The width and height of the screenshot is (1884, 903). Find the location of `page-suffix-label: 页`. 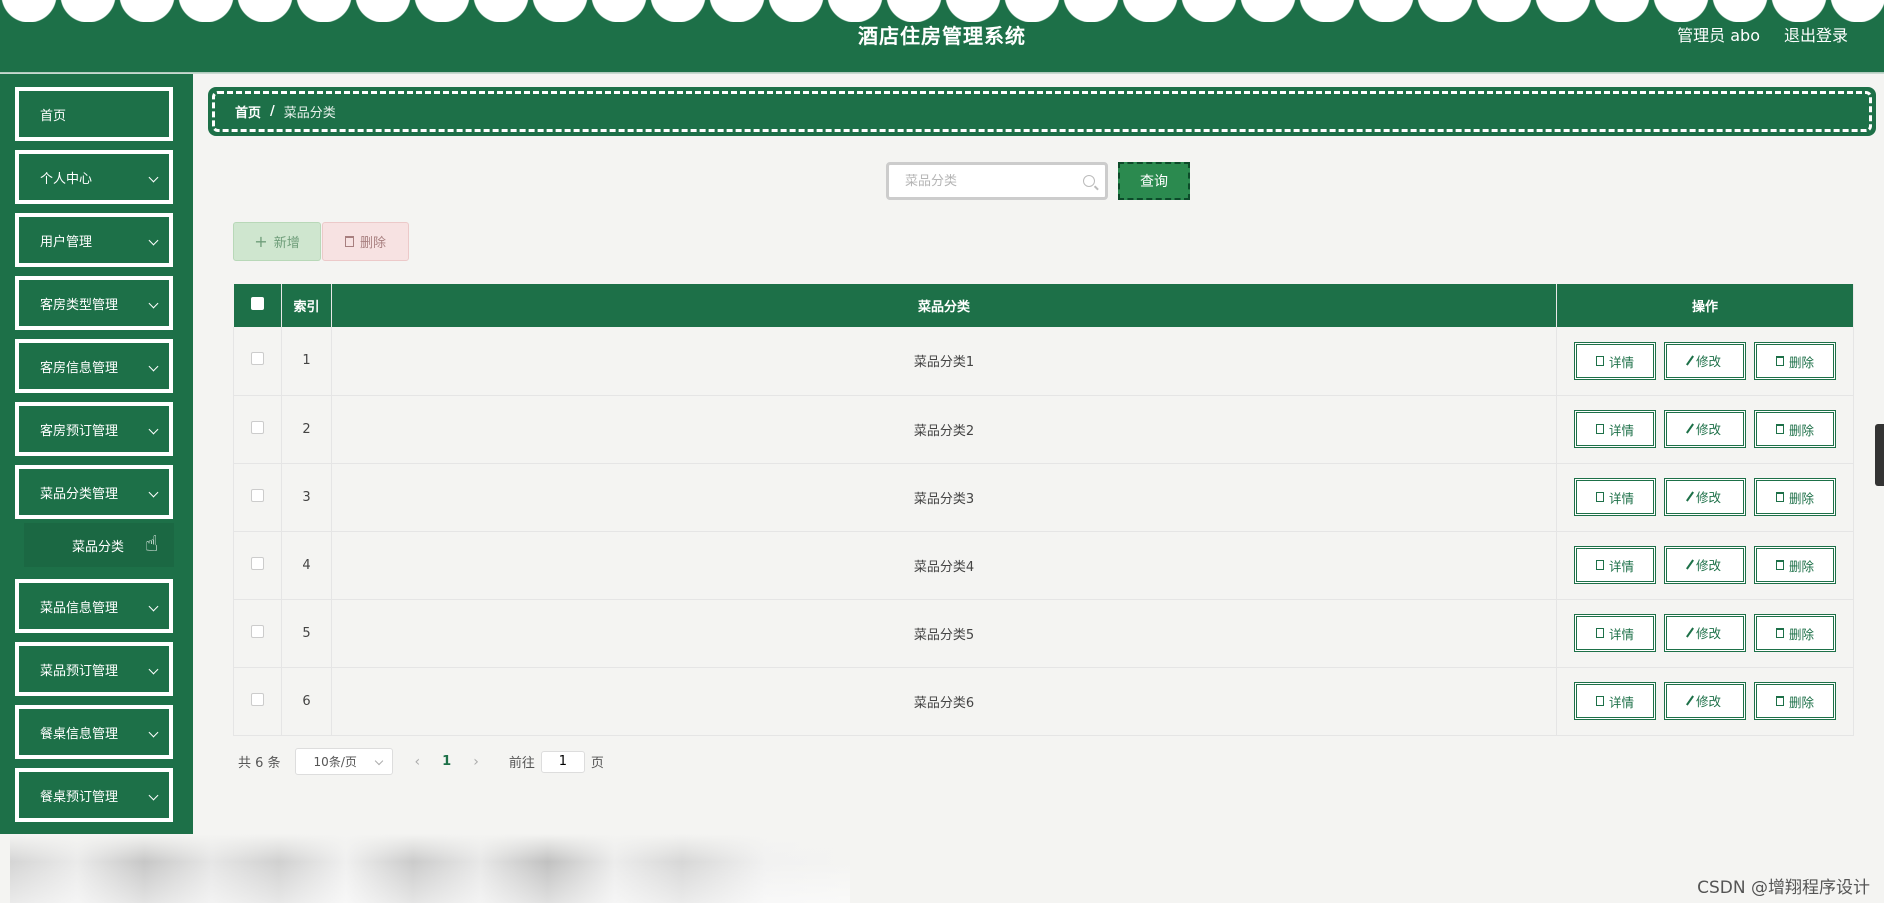

page-suffix-label: 页 is located at coordinates (597, 763).